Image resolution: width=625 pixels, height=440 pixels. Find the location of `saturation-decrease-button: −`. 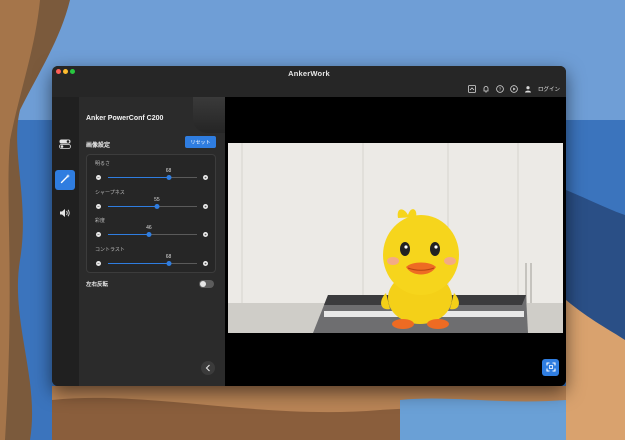

saturation-decrease-button: − is located at coordinates (98, 234).